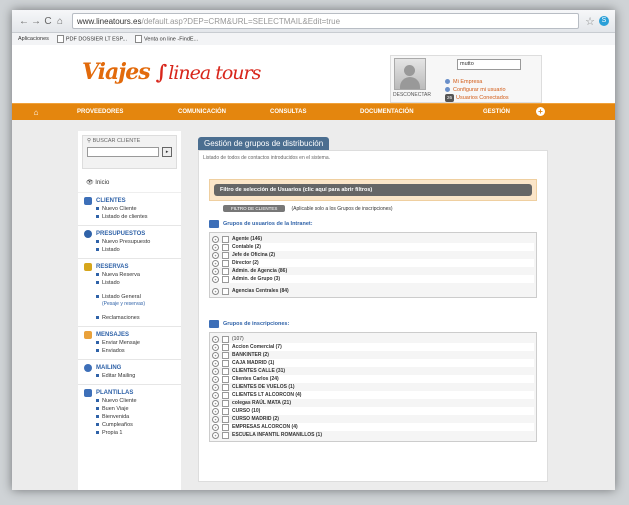  What do you see at coordinates (135, 343) in the screenshot?
I see `sidebar-item-enviar-mensaje: Enviar Mensaje` at bounding box center [135, 343].